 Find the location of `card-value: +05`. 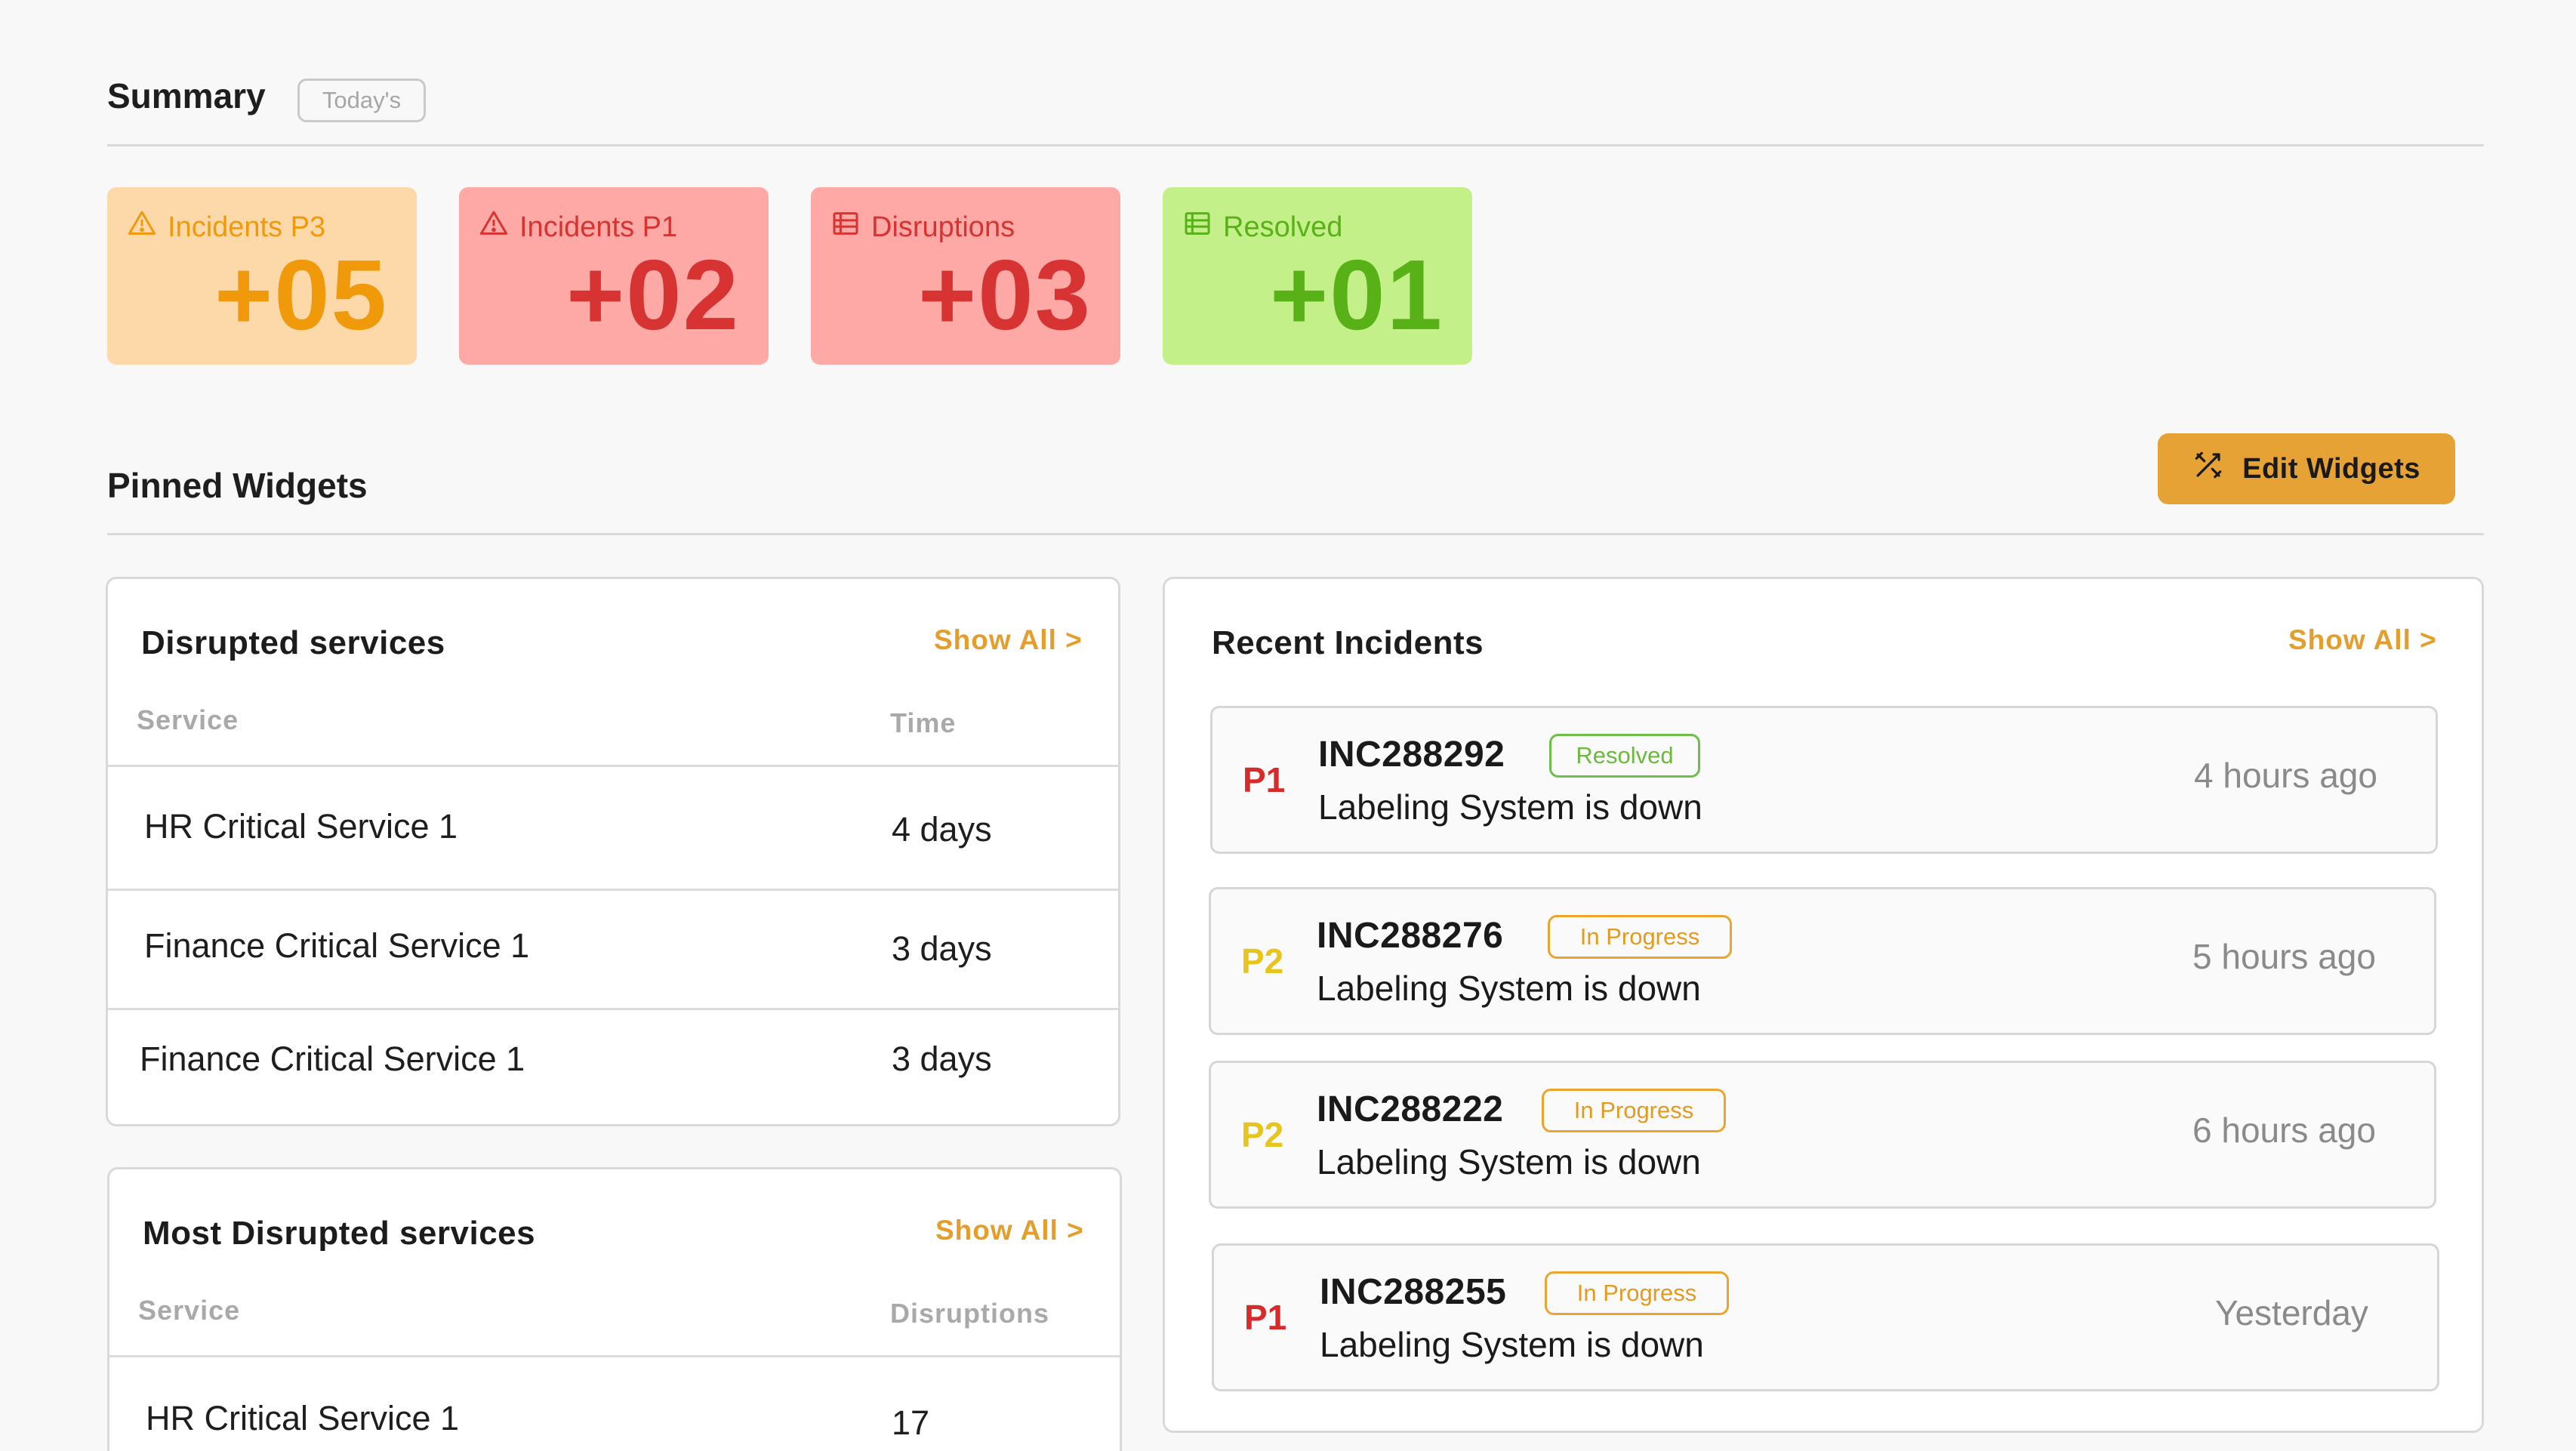

card-value: +05 is located at coordinates (301, 294).